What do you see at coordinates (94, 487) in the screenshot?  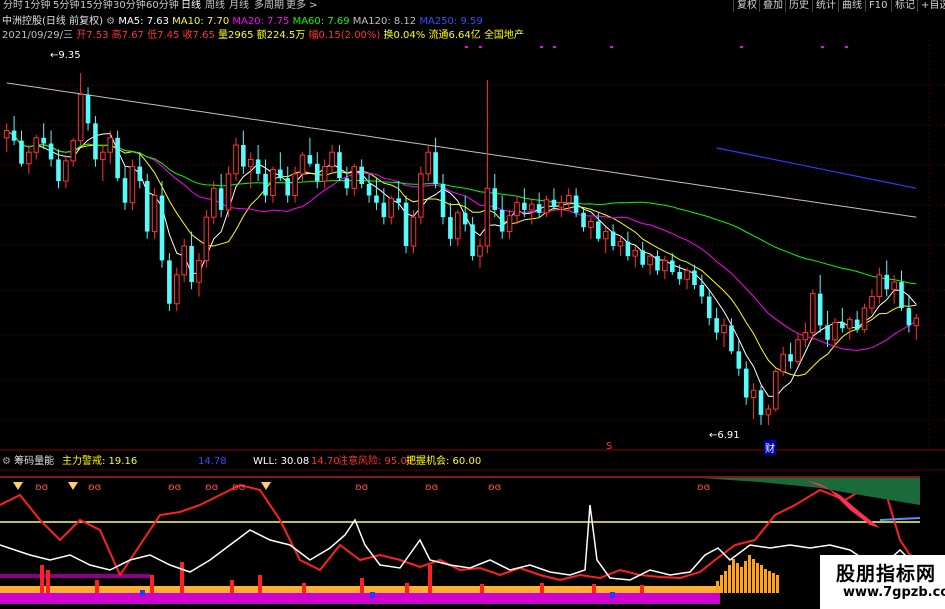 I see `butterfly-marker-3: ʚɞ` at bounding box center [94, 487].